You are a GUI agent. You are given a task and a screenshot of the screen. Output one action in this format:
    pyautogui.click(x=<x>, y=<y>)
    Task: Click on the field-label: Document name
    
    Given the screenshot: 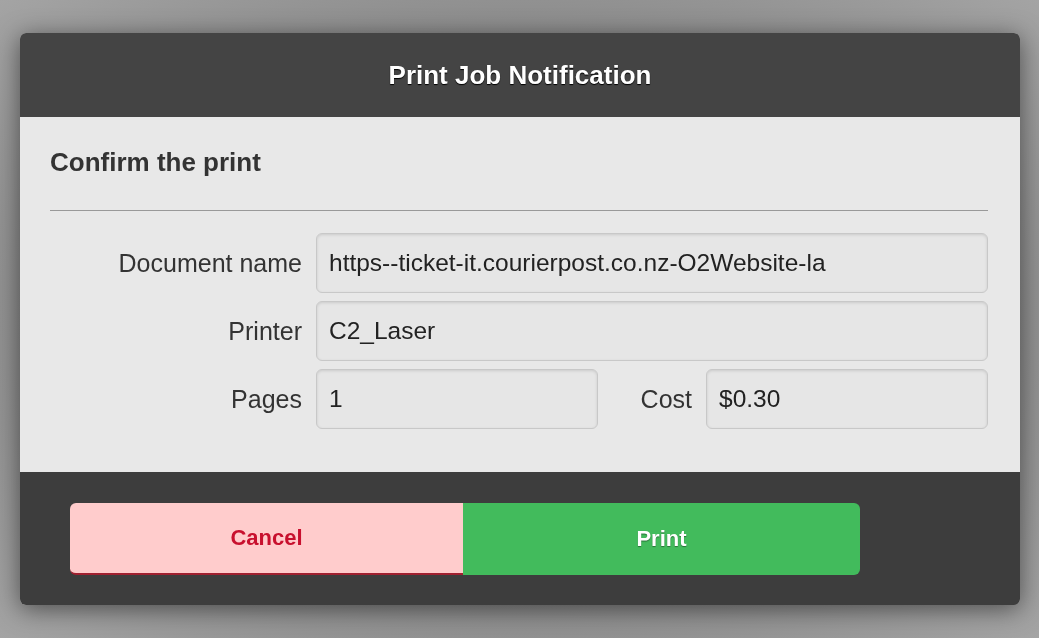 What is the action you would take?
    pyautogui.click(x=210, y=263)
    